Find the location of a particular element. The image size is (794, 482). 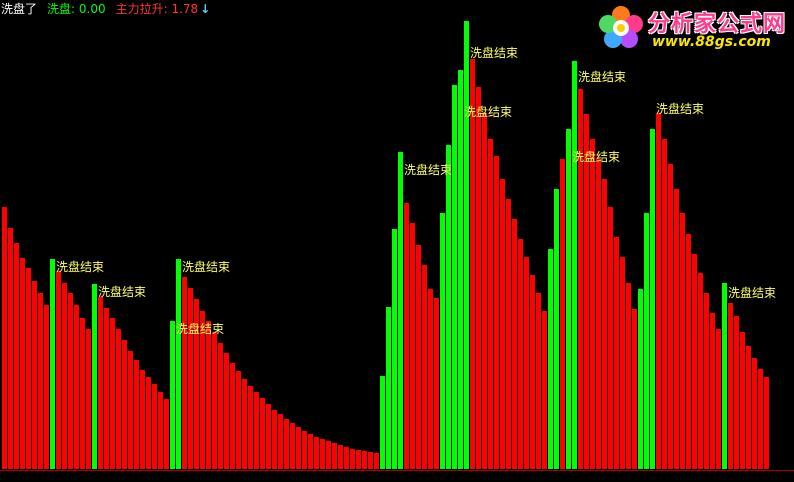

logo-url: www.88gs.com is located at coordinates (711, 42).